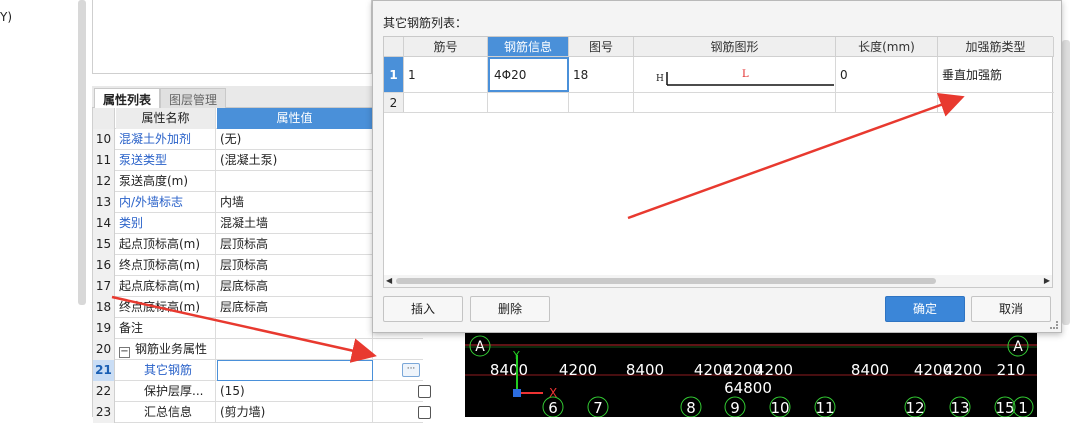 The width and height of the screenshot is (1072, 423). I want to click on grid-bubbles: 6 7 8 9 10 11 12 13 15 1, so click(788, 406).